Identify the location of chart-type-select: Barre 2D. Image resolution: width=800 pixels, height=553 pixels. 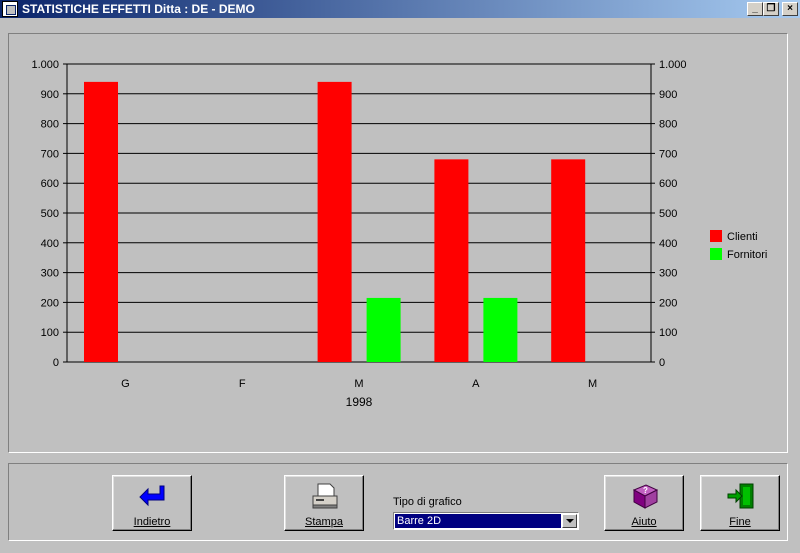
(486, 521).